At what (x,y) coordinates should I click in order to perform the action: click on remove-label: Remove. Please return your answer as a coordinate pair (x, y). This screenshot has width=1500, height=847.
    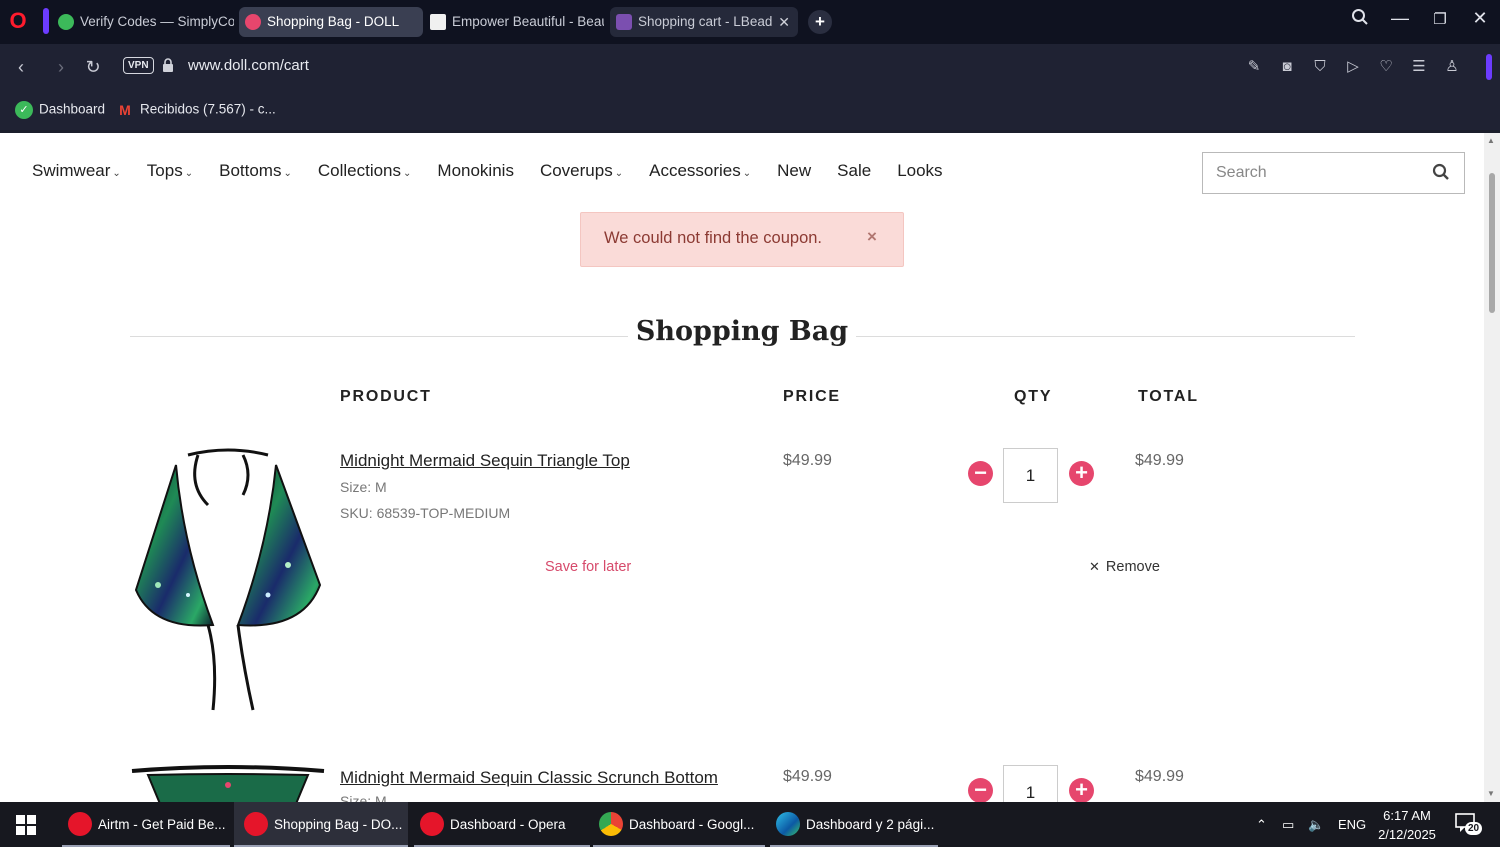
    Looking at the image, I should click on (1132, 567).